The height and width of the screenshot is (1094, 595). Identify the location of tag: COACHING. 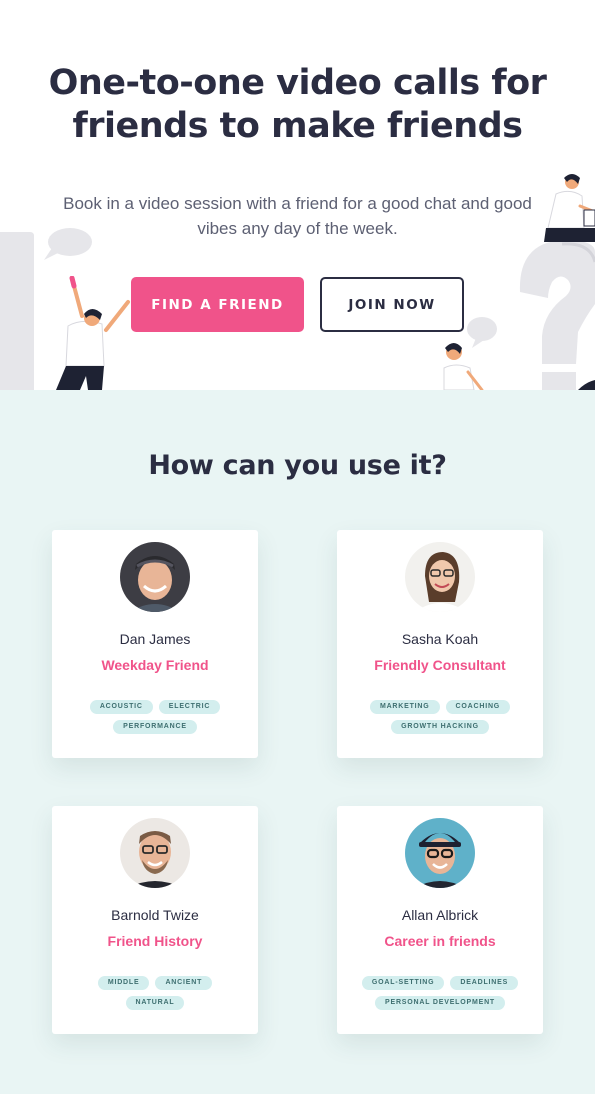
(478, 707).